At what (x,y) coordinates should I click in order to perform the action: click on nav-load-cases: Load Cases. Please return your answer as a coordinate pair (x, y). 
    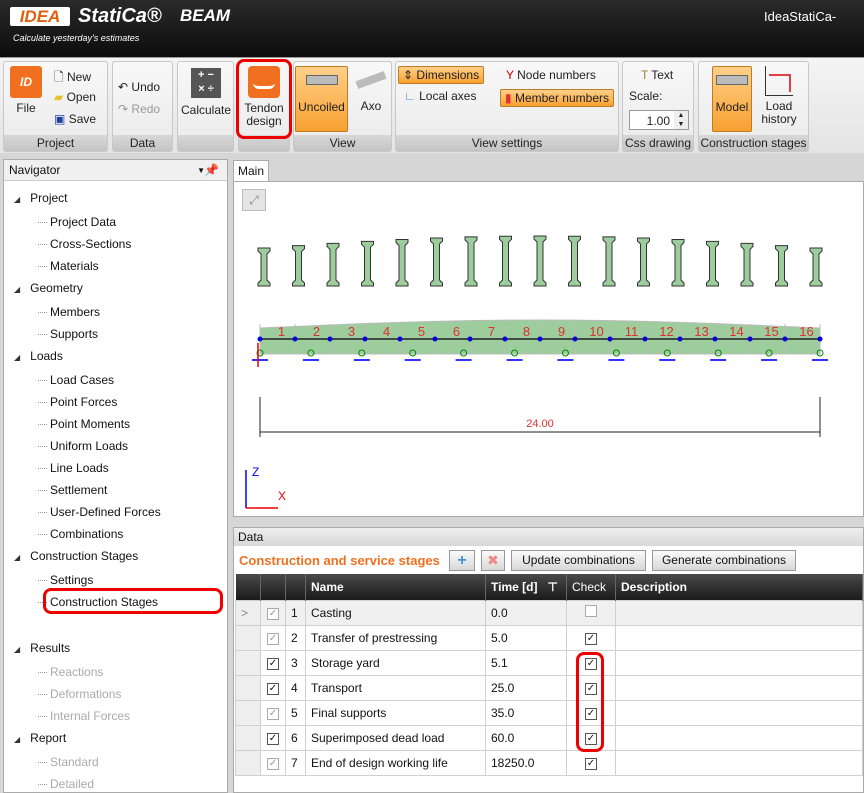
    Looking at the image, I should click on (75, 380).